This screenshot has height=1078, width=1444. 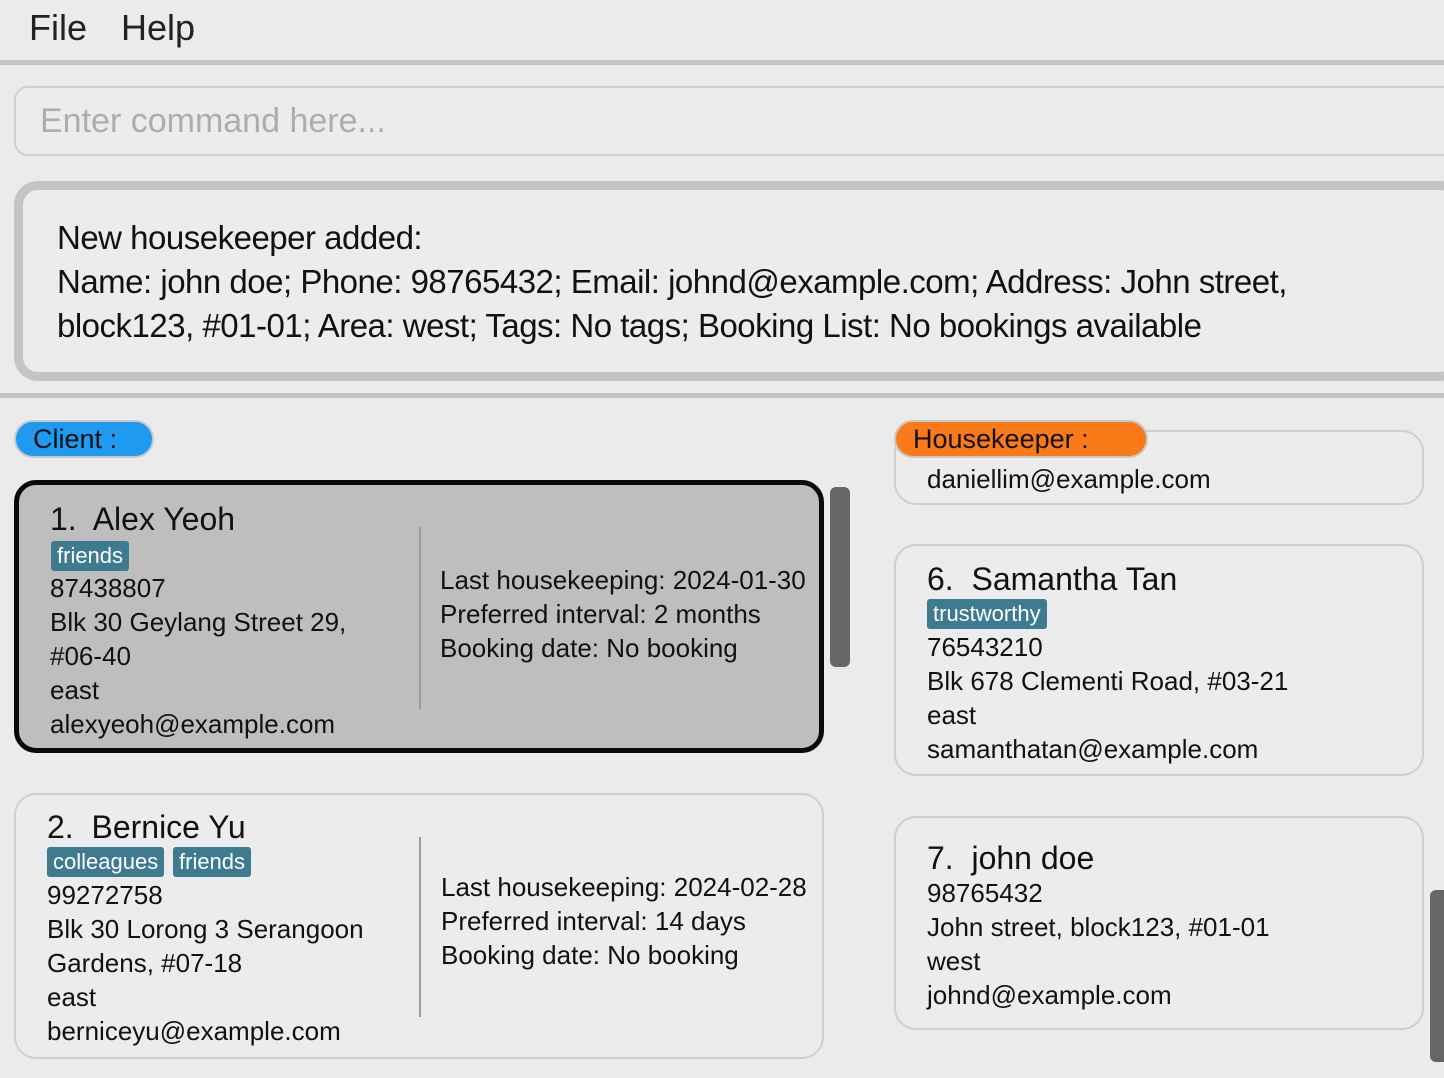 I want to click on result-line: New housekeeper added:, so click(x=240, y=237).